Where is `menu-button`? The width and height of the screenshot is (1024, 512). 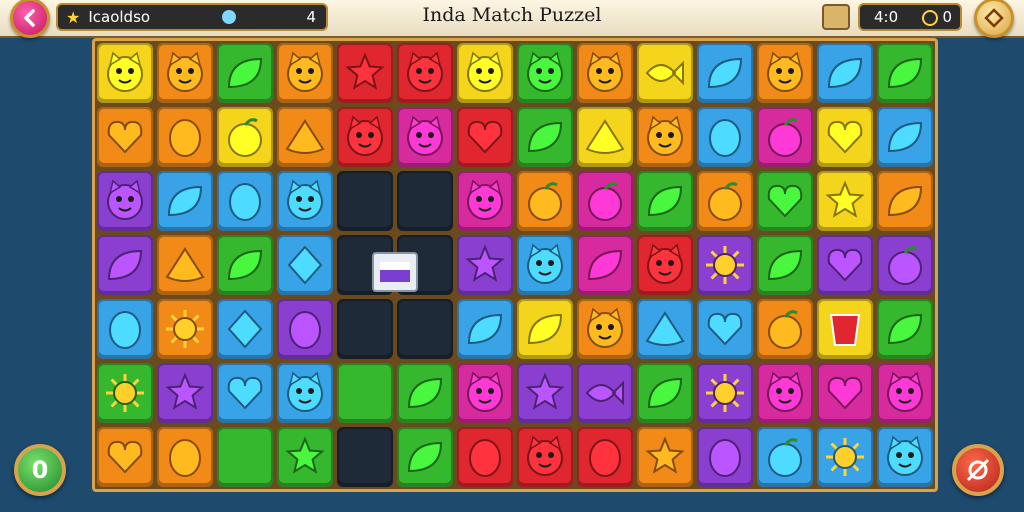 menu-button is located at coordinates (994, 19).